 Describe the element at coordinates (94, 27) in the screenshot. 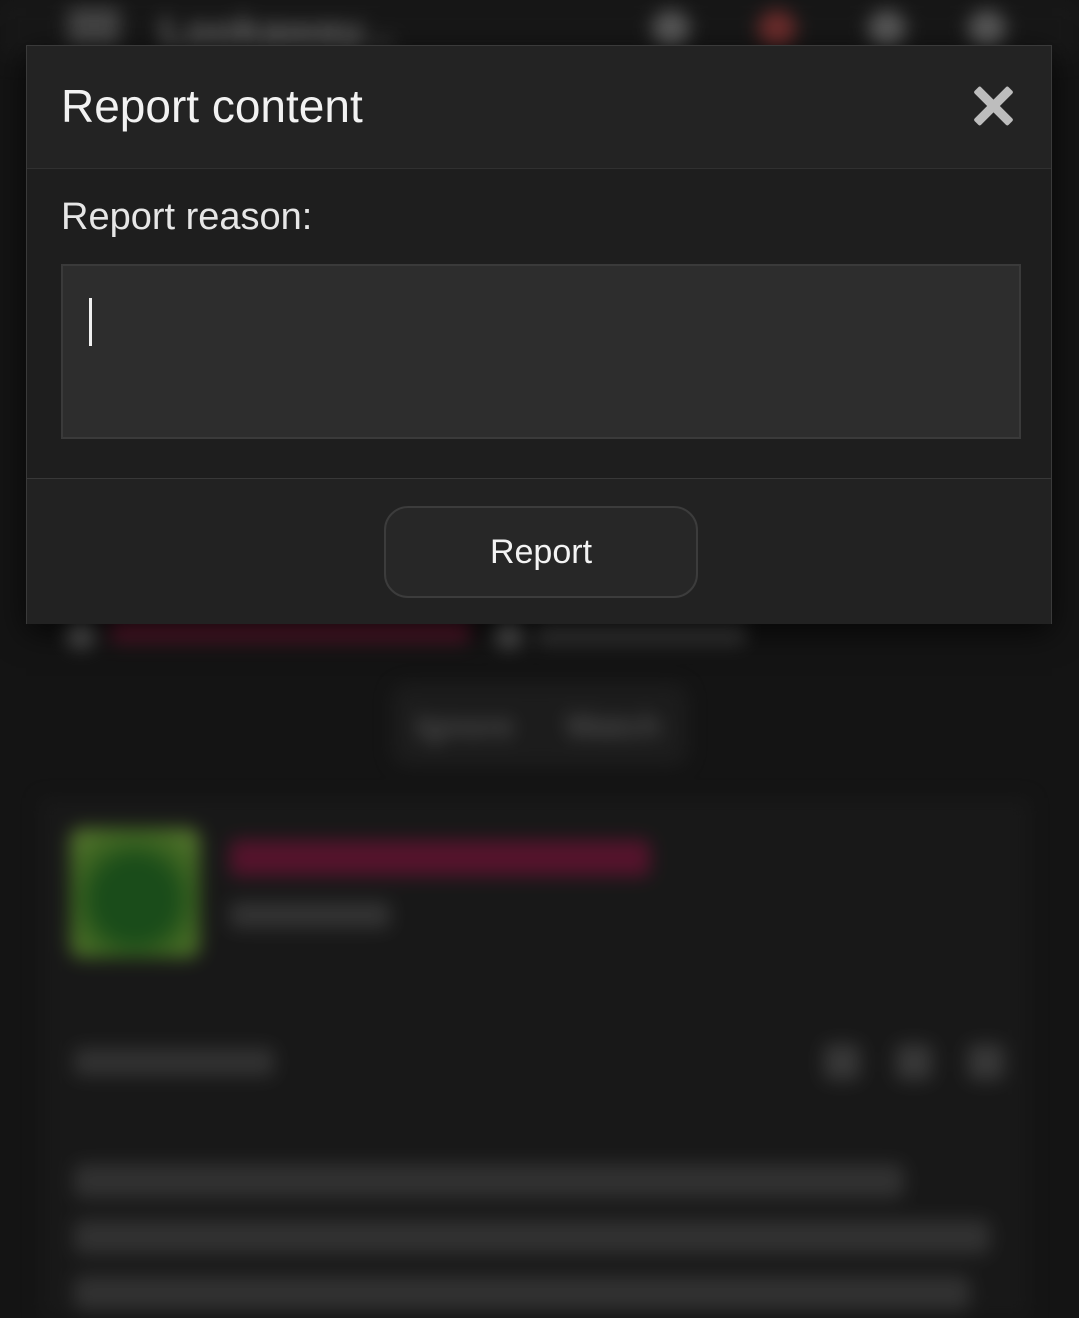

I see `menu-icon` at that location.